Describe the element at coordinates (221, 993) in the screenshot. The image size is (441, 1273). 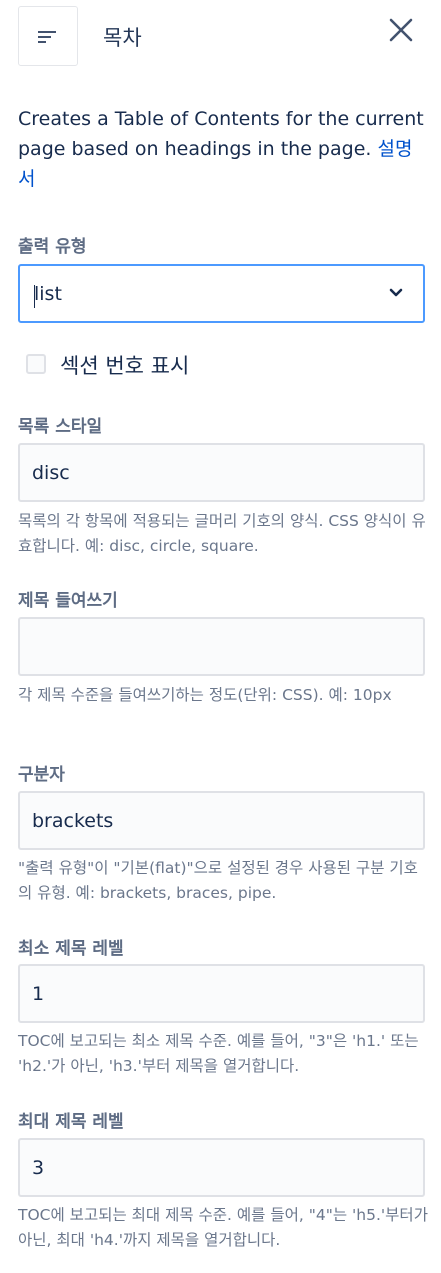
I see `min-level-input: 1` at that location.